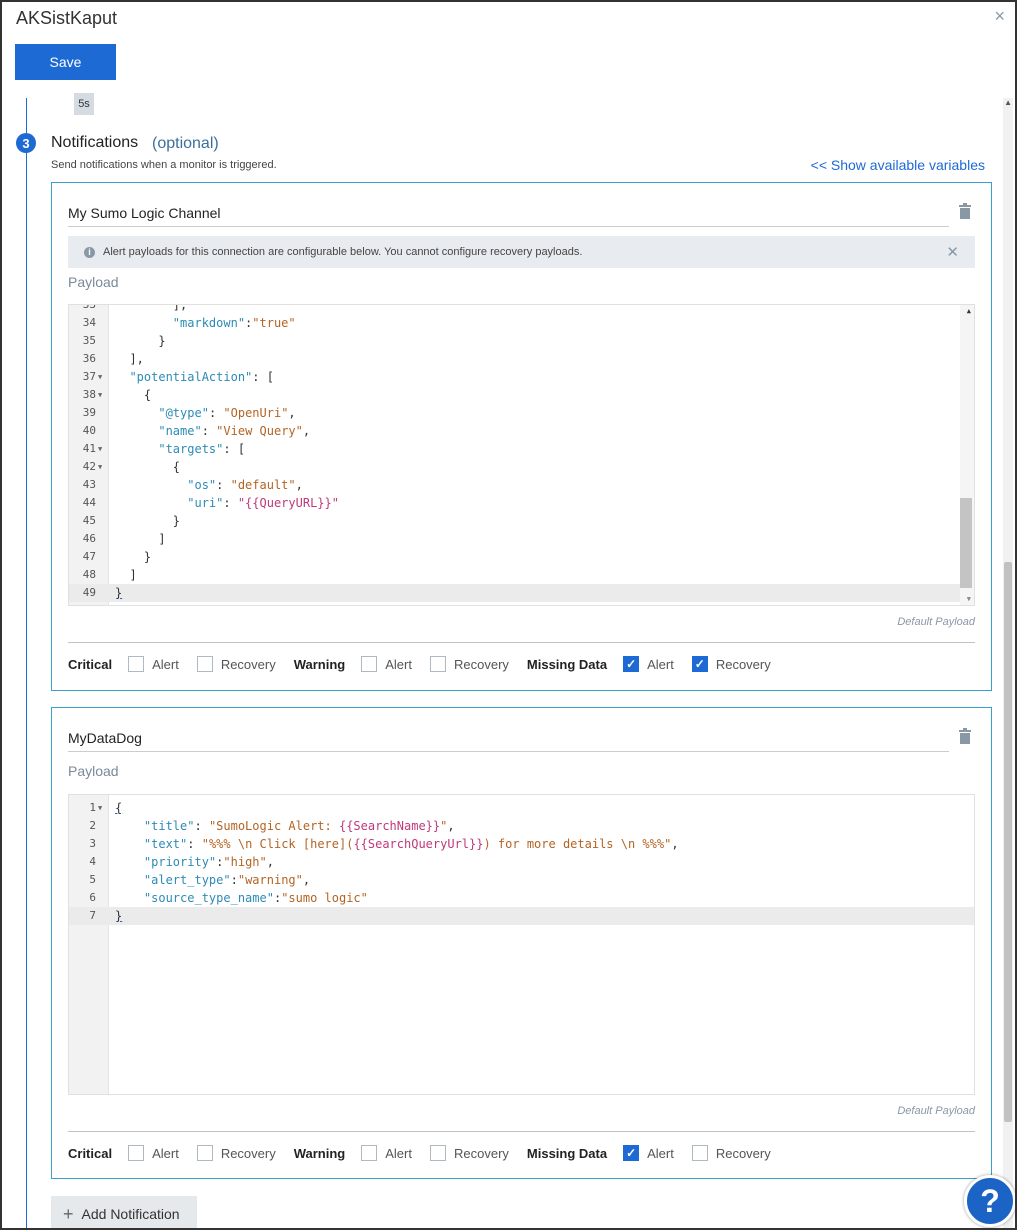  What do you see at coordinates (26, 663) in the screenshot?
I see `step-connector-line` at bounding box center [26, 663].